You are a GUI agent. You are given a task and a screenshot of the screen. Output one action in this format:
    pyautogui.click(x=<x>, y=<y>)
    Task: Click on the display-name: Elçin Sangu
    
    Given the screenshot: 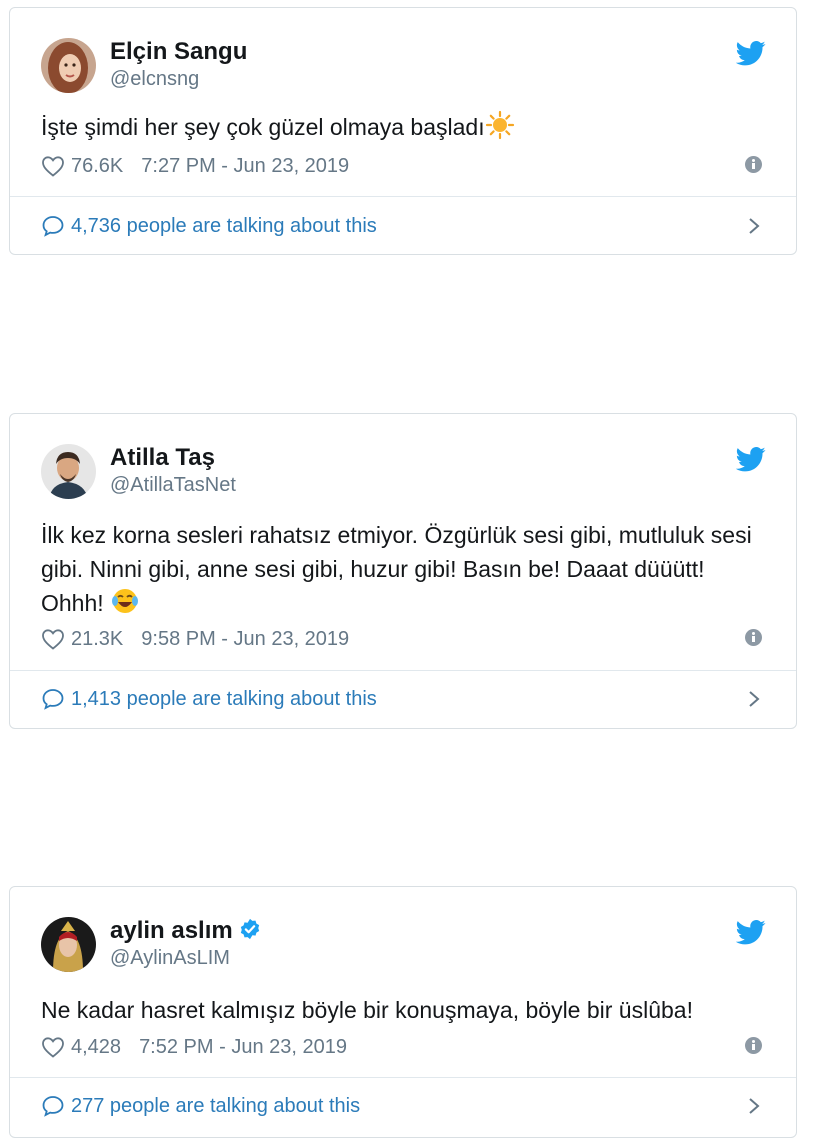 What is the action you would take?
    pyautogui.click(x=178, y=52)
    